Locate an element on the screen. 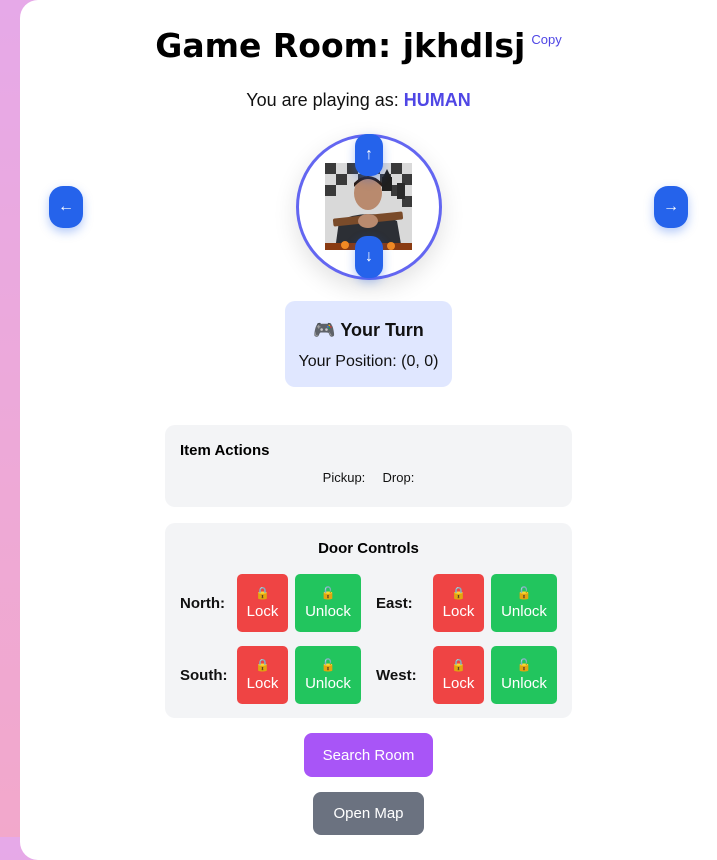  open-map-button: Open Map is located at coordinates (368, 813).